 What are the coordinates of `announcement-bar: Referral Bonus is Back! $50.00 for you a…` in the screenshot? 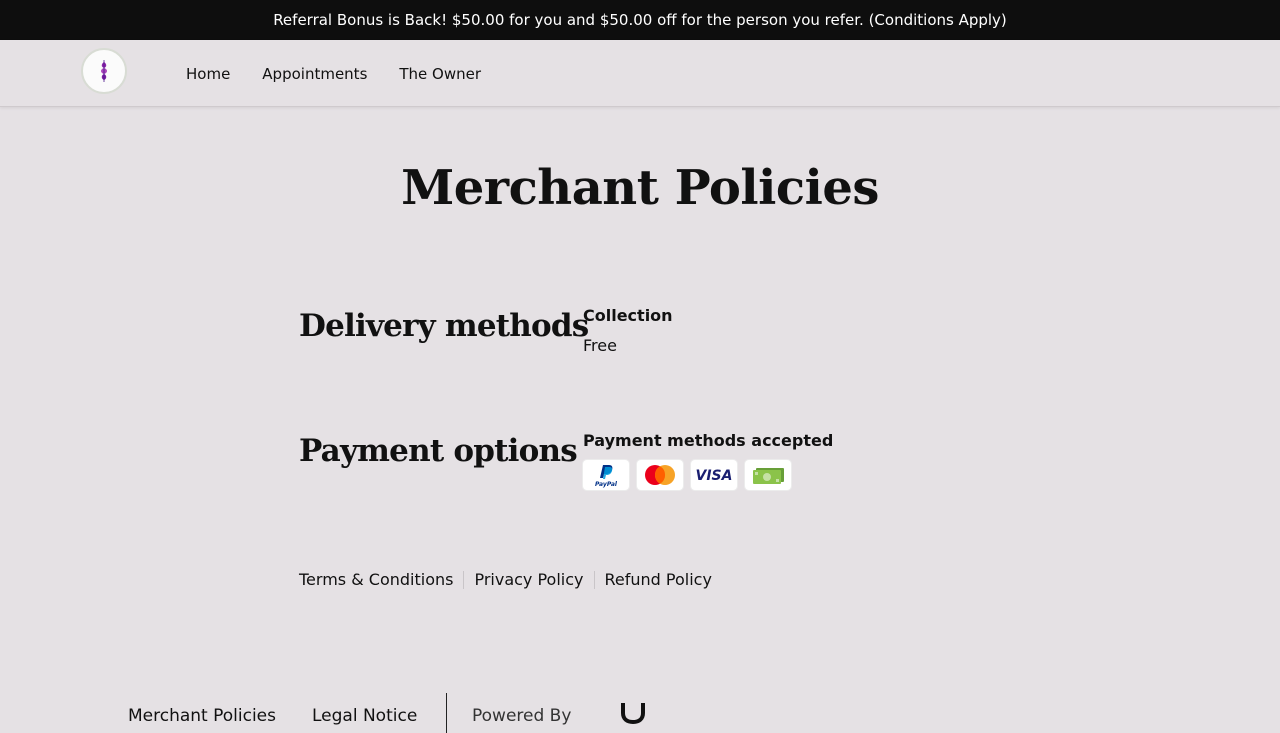 It's located at (640, 20).